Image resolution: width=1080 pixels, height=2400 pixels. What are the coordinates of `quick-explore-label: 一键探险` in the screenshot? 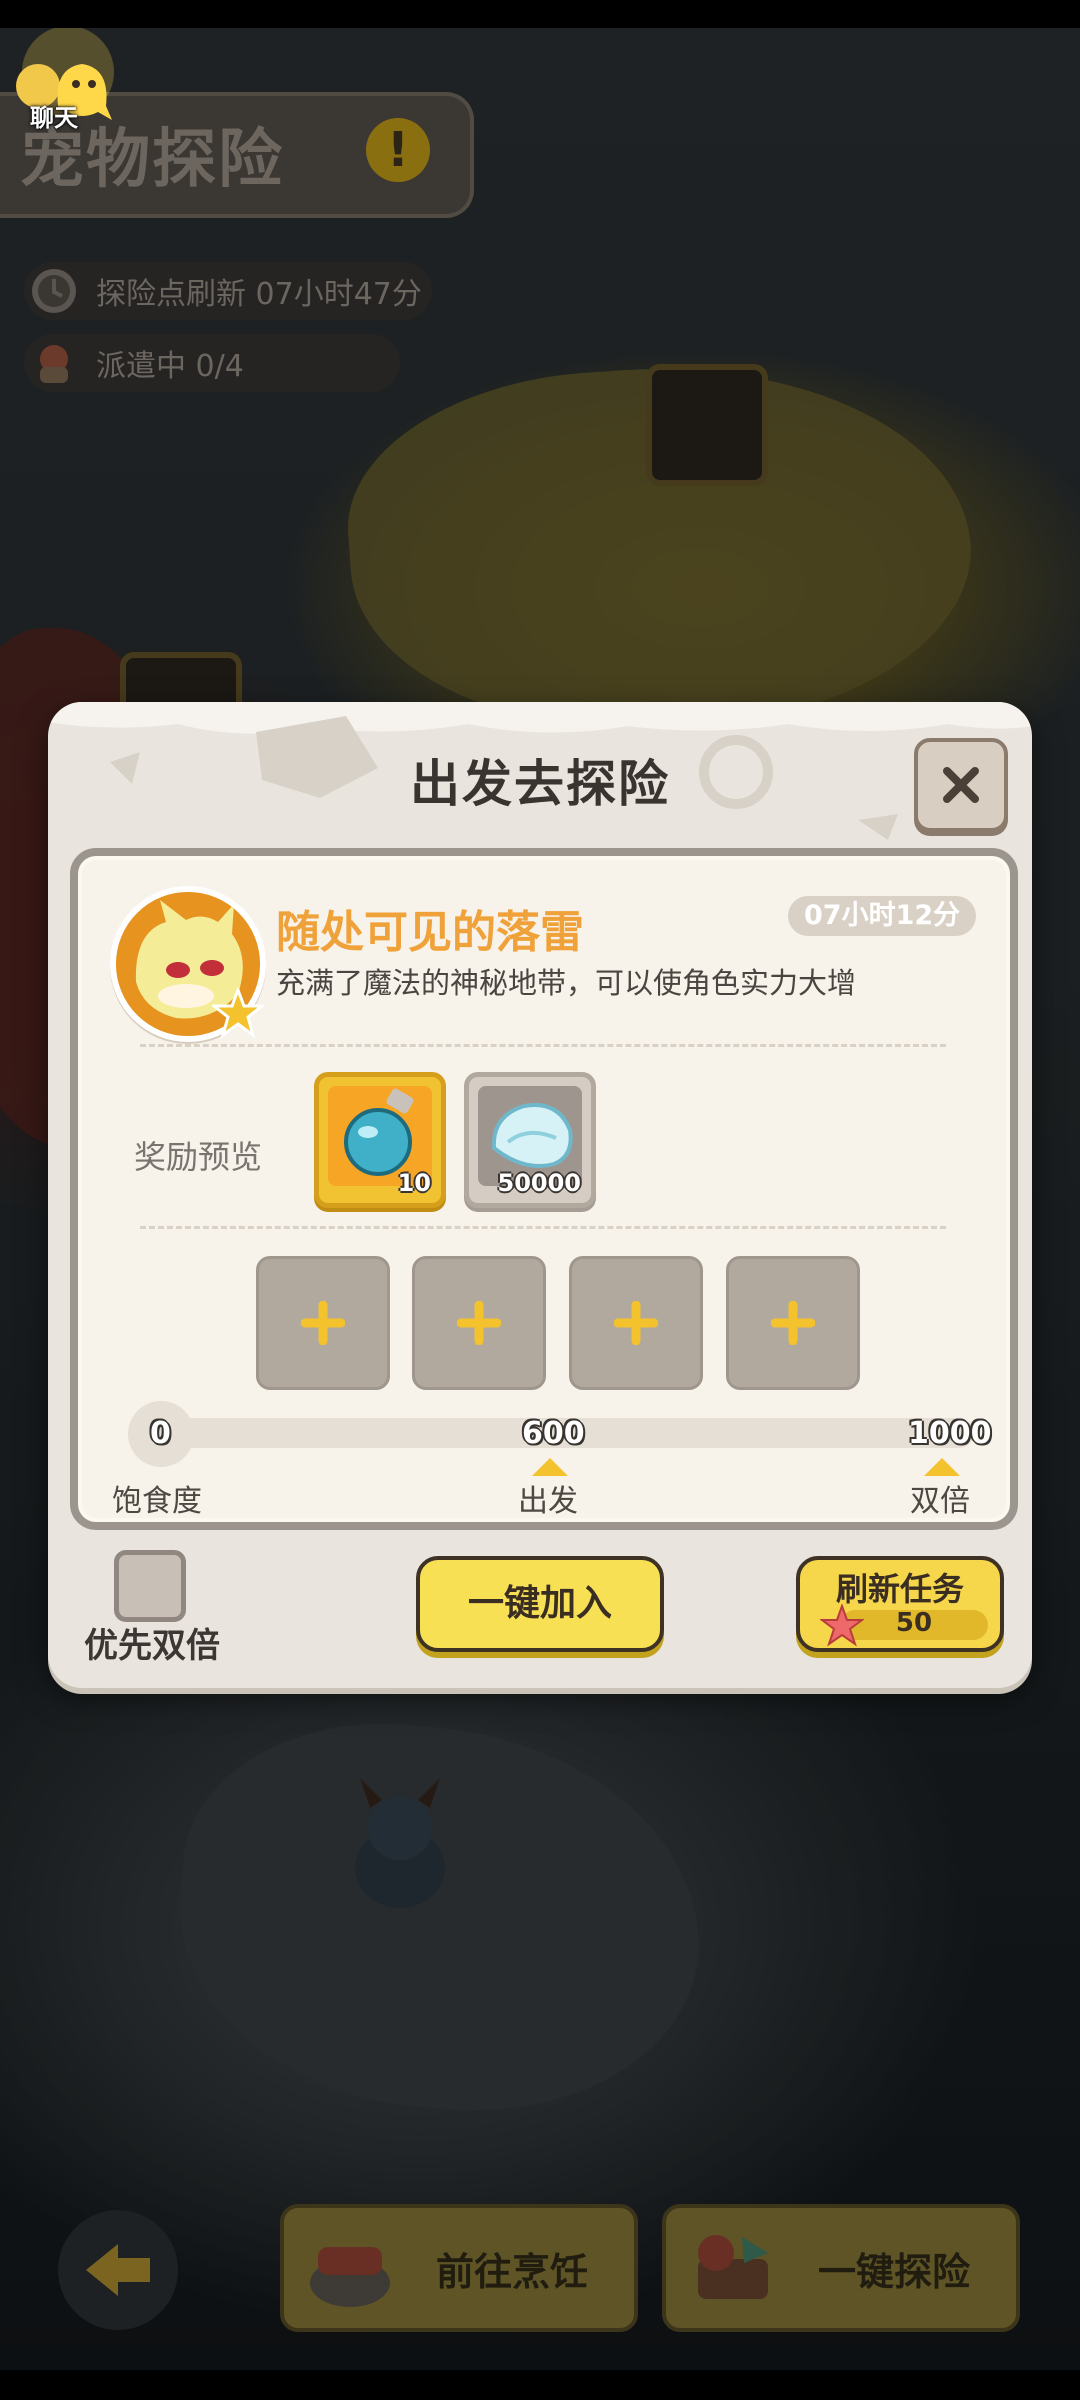 It's located at (894, 2271).